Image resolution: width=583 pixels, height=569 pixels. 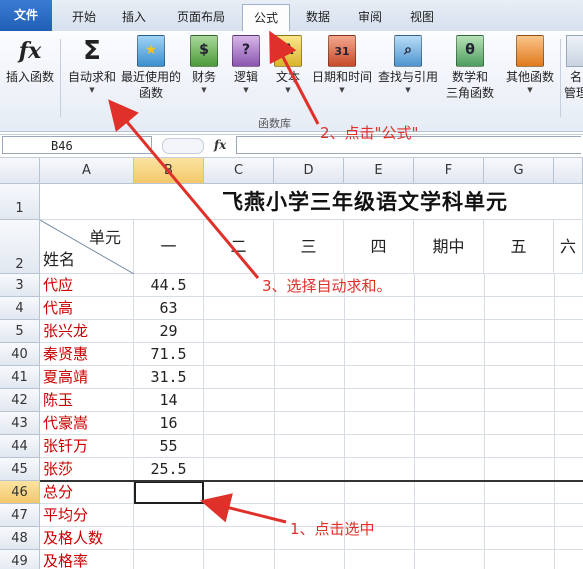 I want to click on ribbon-divider, so click(x=560, y=78).